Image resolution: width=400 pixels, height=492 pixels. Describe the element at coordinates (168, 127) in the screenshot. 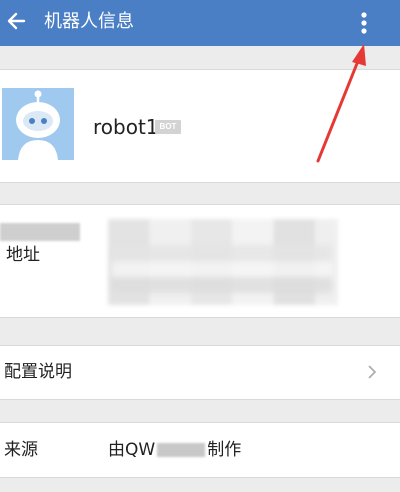

I see `bot-badge: BOT` at that location.